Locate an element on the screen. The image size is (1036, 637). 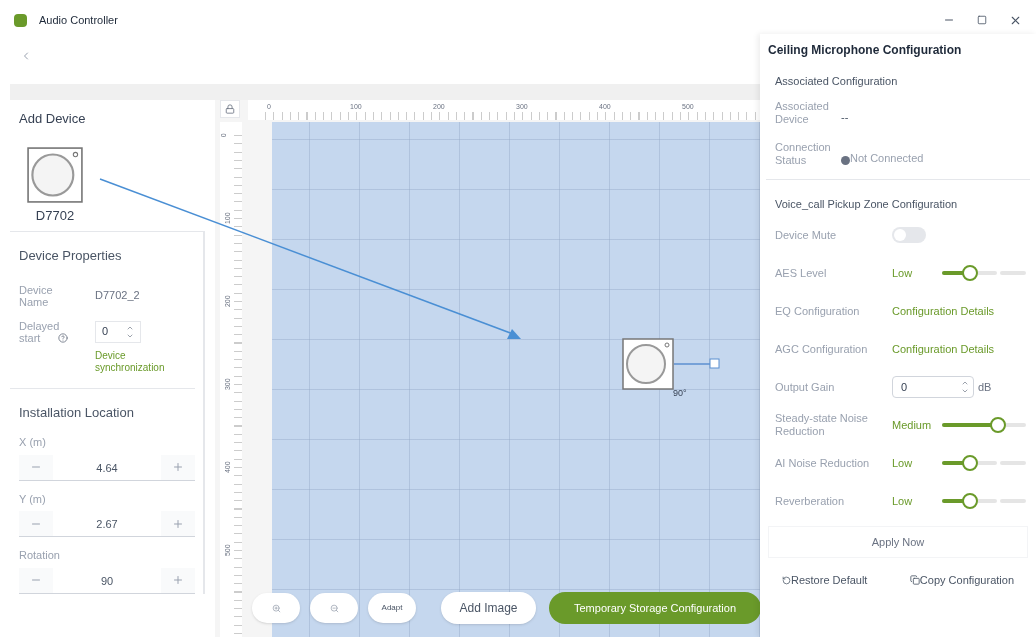
panel-title: Ceiling Microphone Configuration is located at coordinates (865, 50).